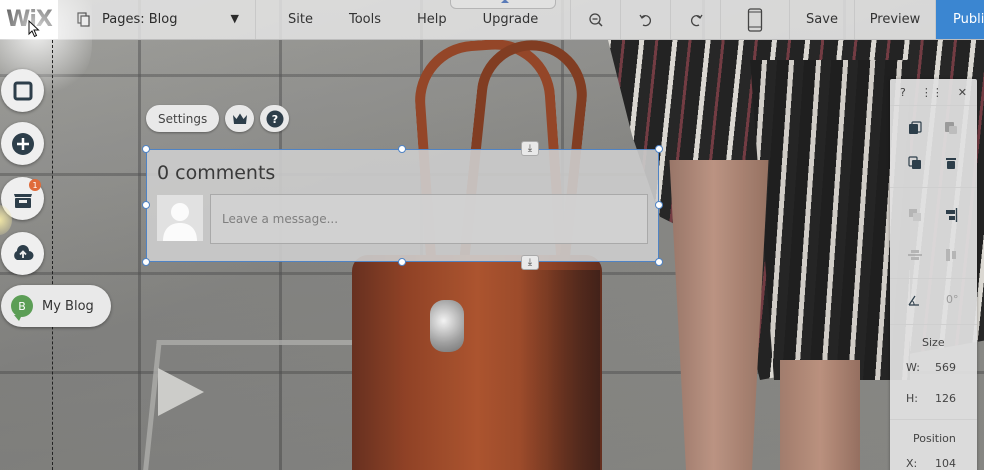  What do you see at coordinates (530, 262) in the screenshot?
I see `anchor-bottom-icon: ⤓` at bounding box center [530, 262].